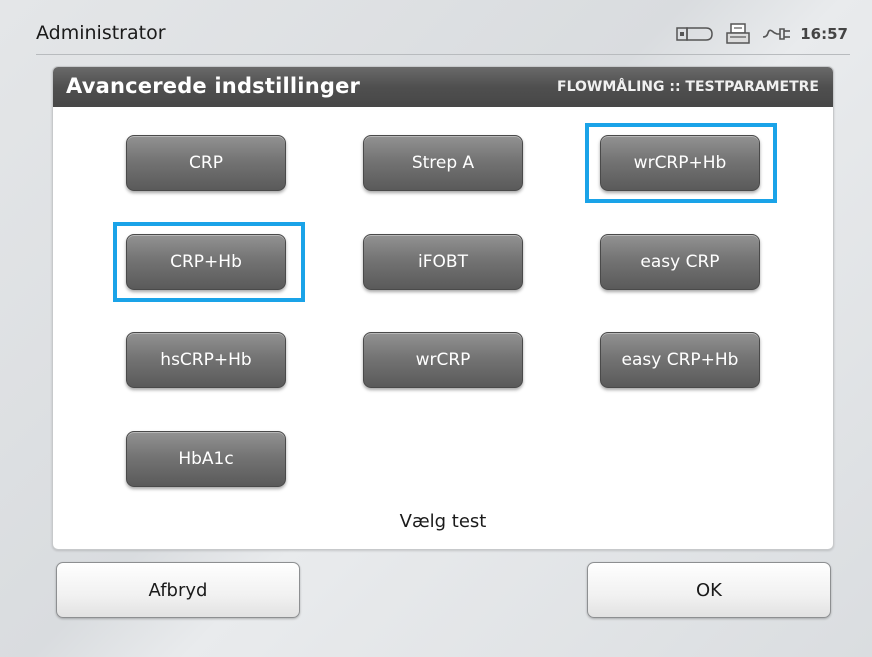  Describe the element at coordinates (777, 34) in the screenshot. I see `power-plug-icon` at that location.